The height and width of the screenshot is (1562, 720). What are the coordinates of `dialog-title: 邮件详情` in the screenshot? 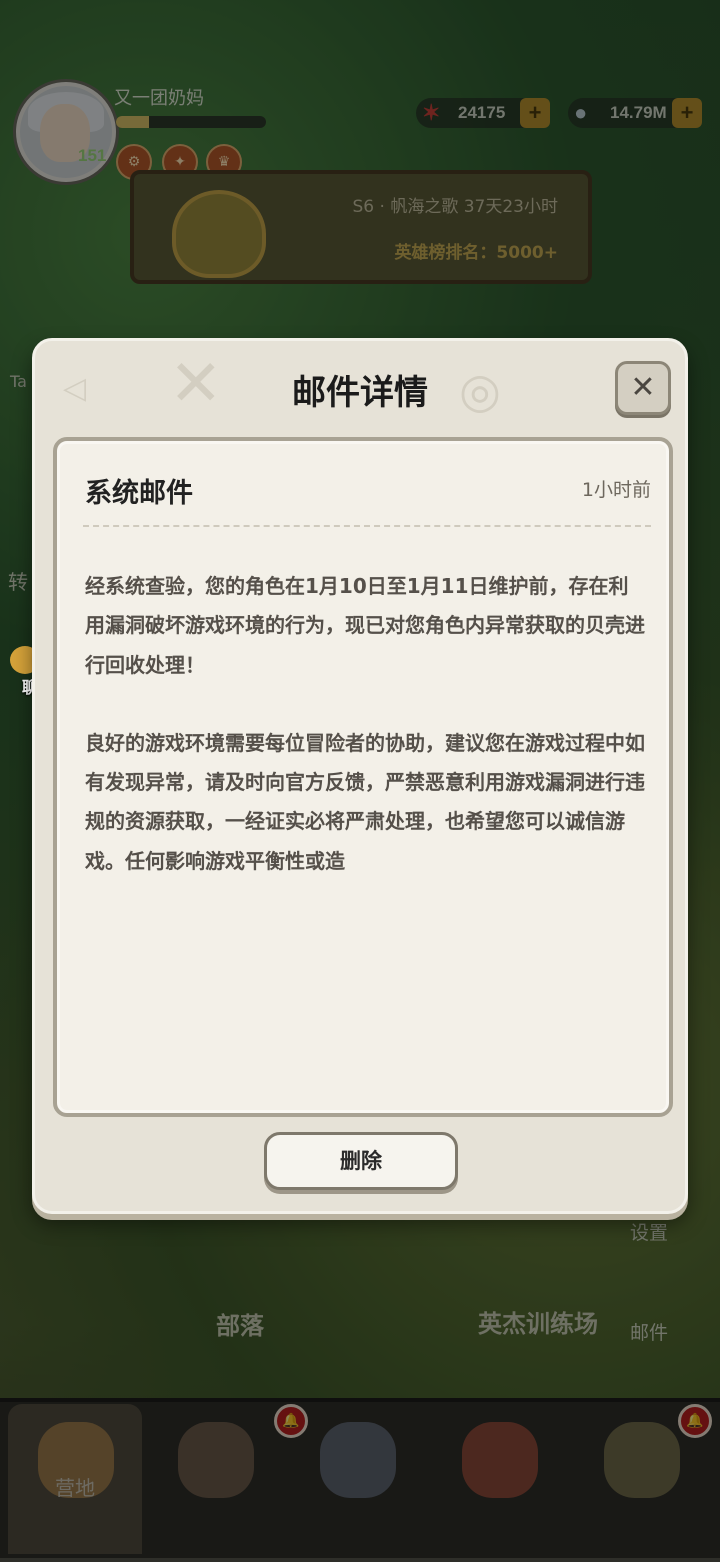 It's located at (360, 393).